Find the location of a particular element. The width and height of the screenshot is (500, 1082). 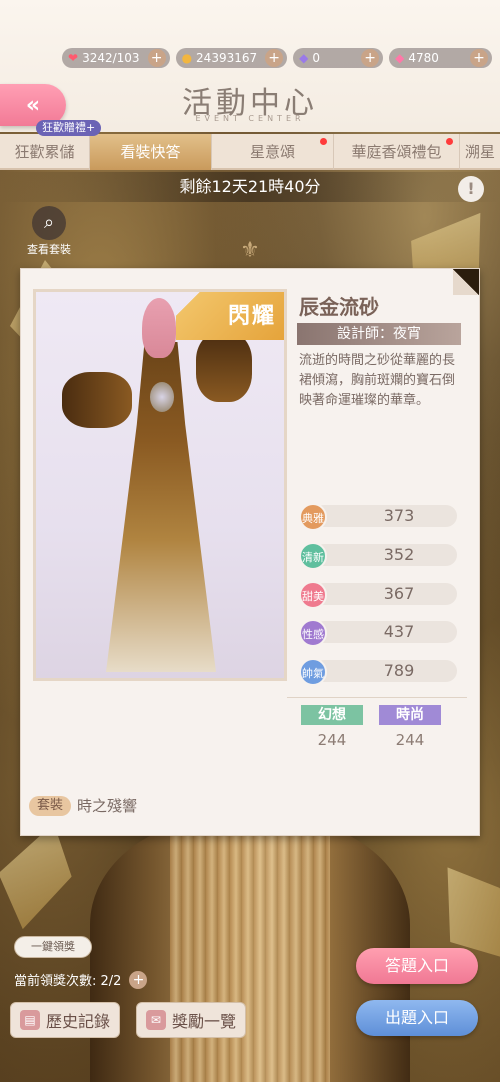

figure-head is located at coordinates (159, 328).